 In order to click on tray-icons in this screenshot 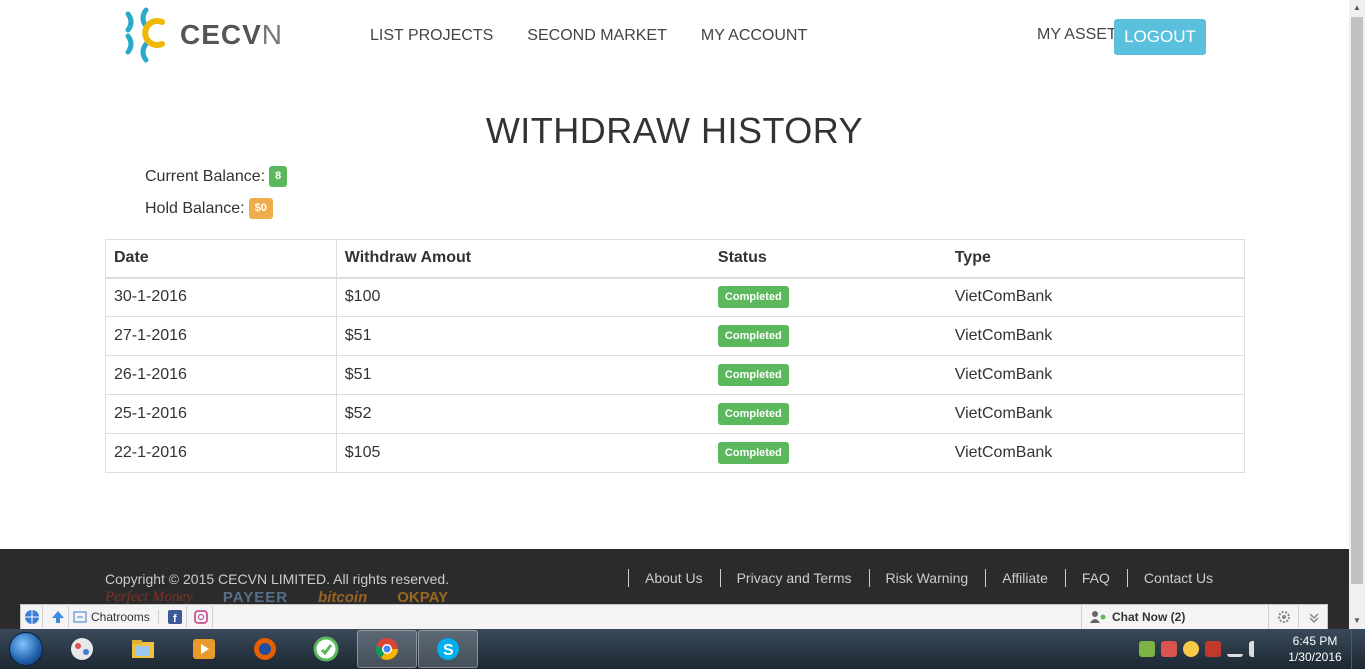, I will do `click(1202, 649)`.